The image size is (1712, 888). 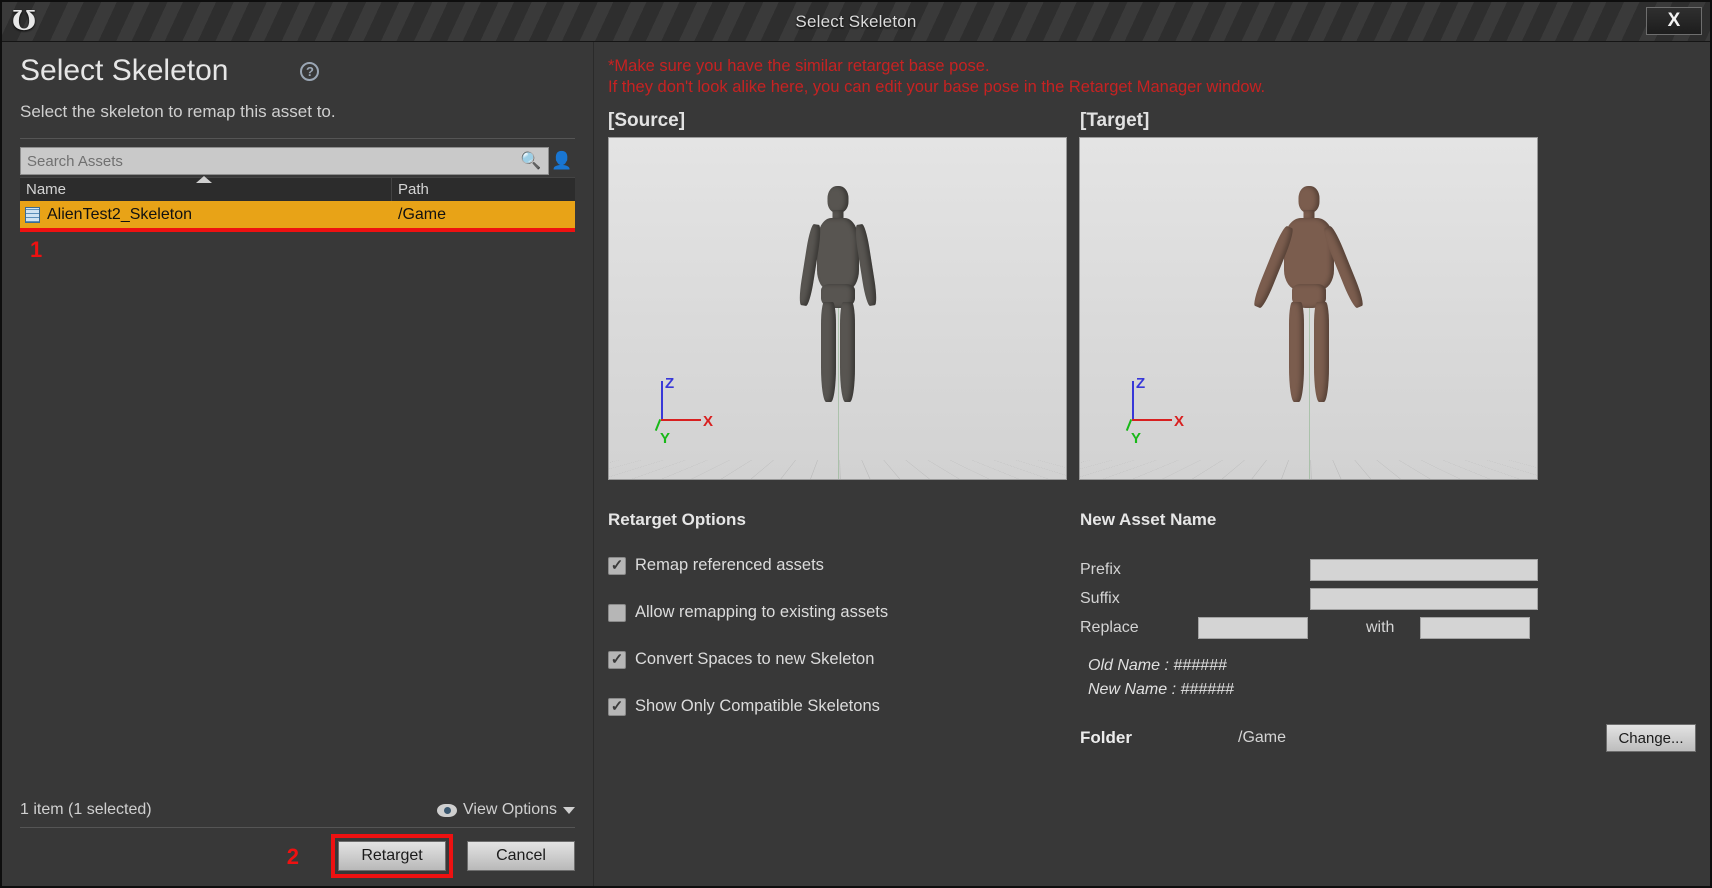 I want to click on source-viewport-label: [Source], so click(x=647, y=120).